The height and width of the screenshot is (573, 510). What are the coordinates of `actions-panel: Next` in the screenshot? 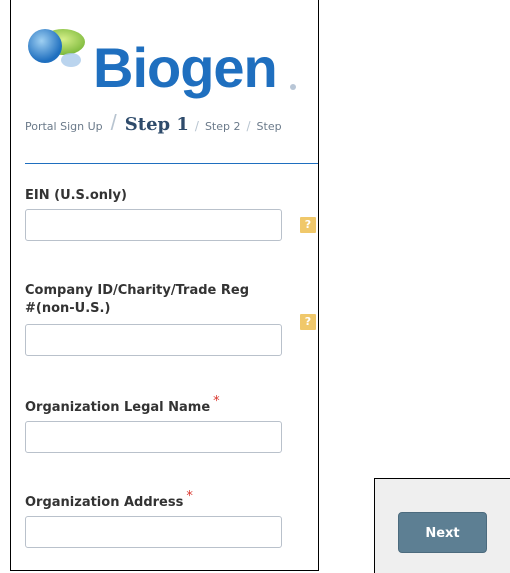 It's located at (442, 525).